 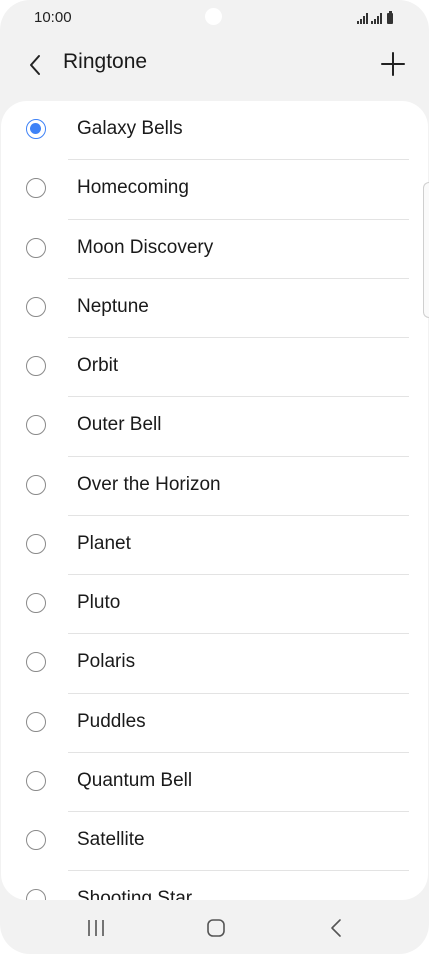 I want to click on status-time: 10:00, so click(x=53, y=17).